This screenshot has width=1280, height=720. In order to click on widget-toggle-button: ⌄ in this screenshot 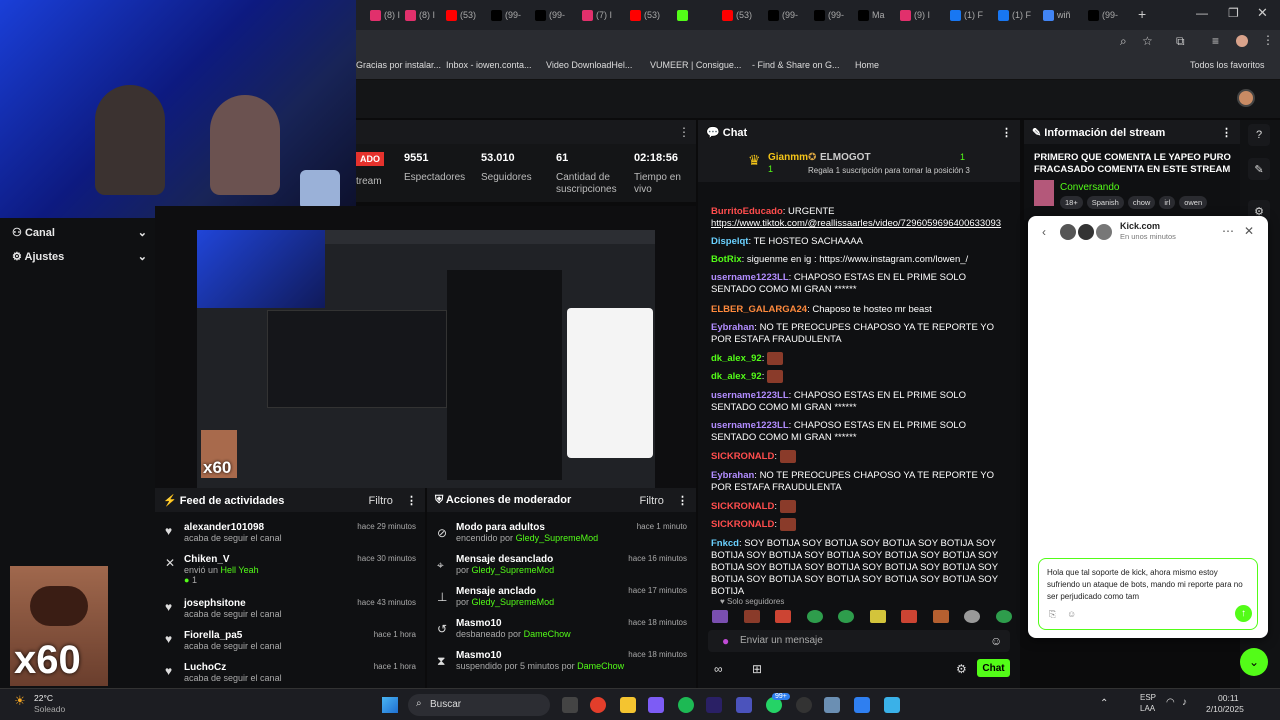, I will do `click(1254, 662)`.